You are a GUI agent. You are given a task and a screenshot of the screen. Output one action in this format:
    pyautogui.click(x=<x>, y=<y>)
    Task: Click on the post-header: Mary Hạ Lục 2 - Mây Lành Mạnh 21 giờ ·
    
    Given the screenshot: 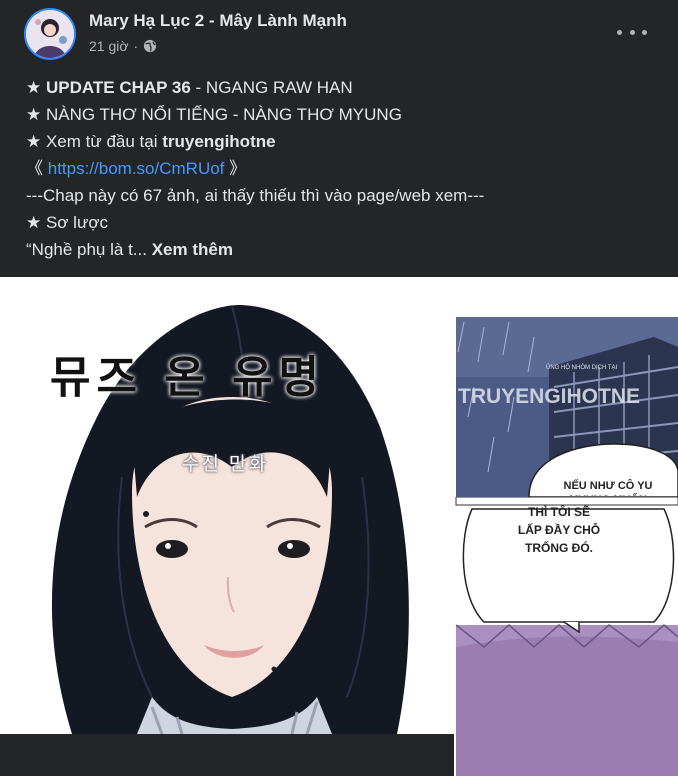 What is the action you would take?
    pyautogui.click(x=339, y=33)
    